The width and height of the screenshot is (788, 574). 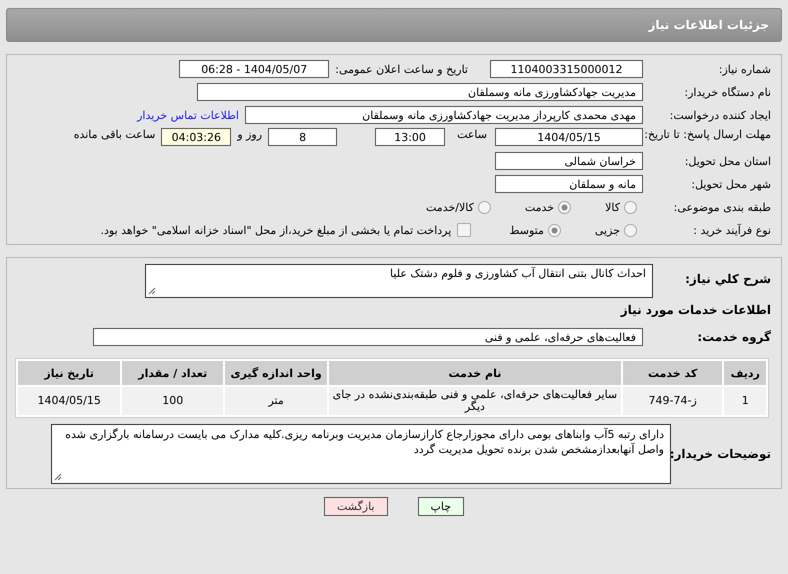 I want to click on checkbox, so click(x=464, y=230).